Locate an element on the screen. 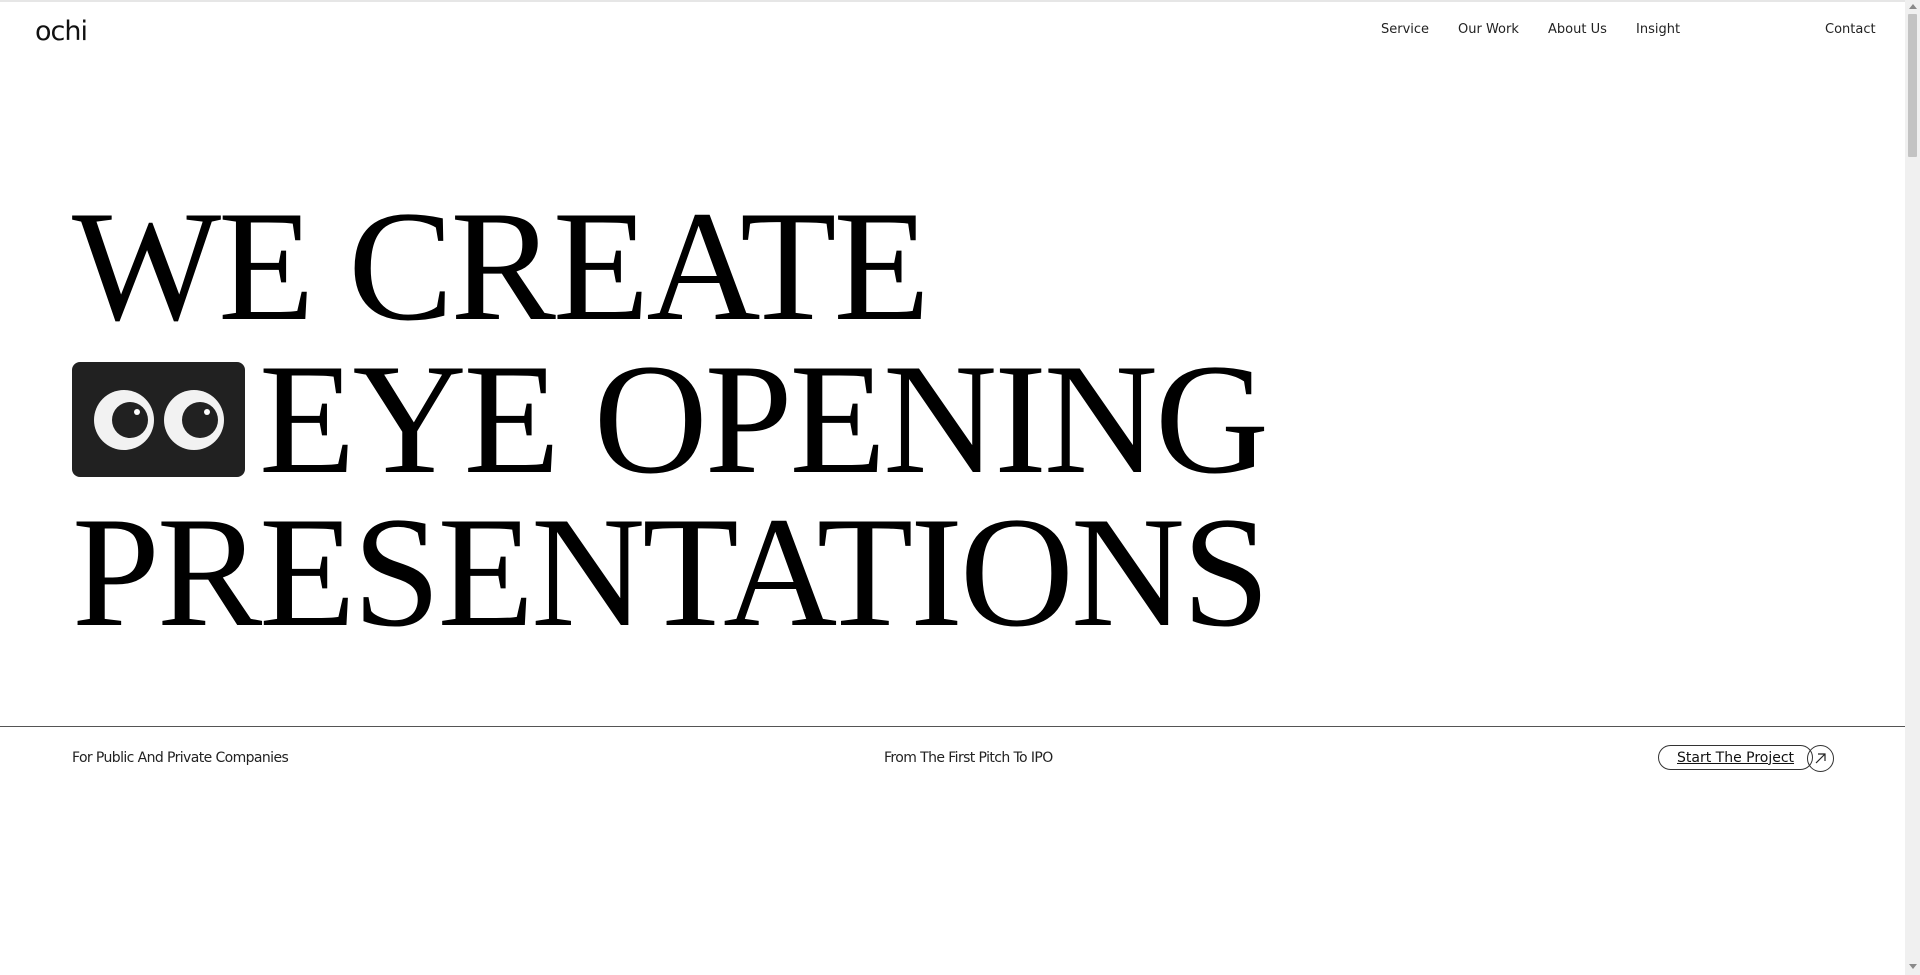  top-border is located at coordinates (952, 1).